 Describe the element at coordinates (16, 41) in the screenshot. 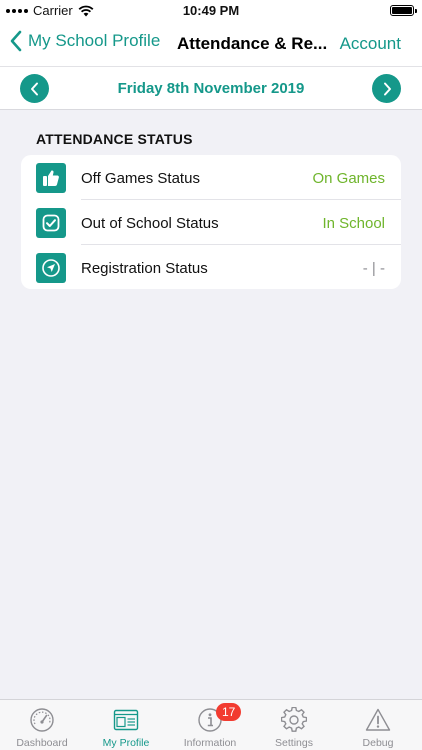

I see `chevron-left-icon` at that location.